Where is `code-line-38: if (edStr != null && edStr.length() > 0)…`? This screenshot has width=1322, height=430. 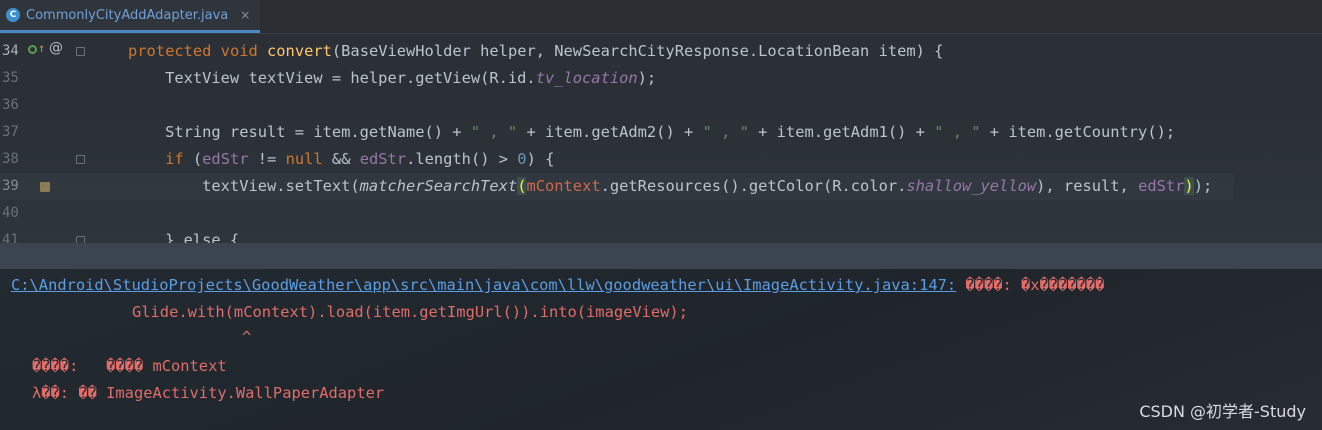
code-line-38: if (edStr != null && edStr.length() > 0)… is located at coordinates (341, 159).